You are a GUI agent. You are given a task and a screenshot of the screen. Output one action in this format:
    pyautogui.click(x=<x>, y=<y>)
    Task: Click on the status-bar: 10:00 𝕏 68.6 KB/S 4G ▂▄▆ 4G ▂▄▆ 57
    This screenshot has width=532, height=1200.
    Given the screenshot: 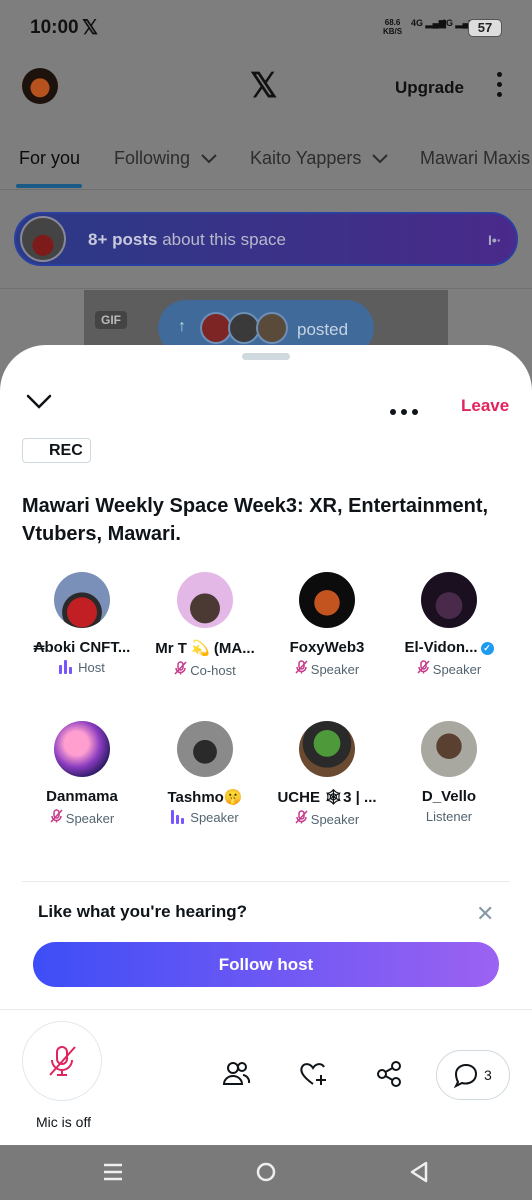 What is the action you would take?
    pyautogui.click(x=266, y=28)
    